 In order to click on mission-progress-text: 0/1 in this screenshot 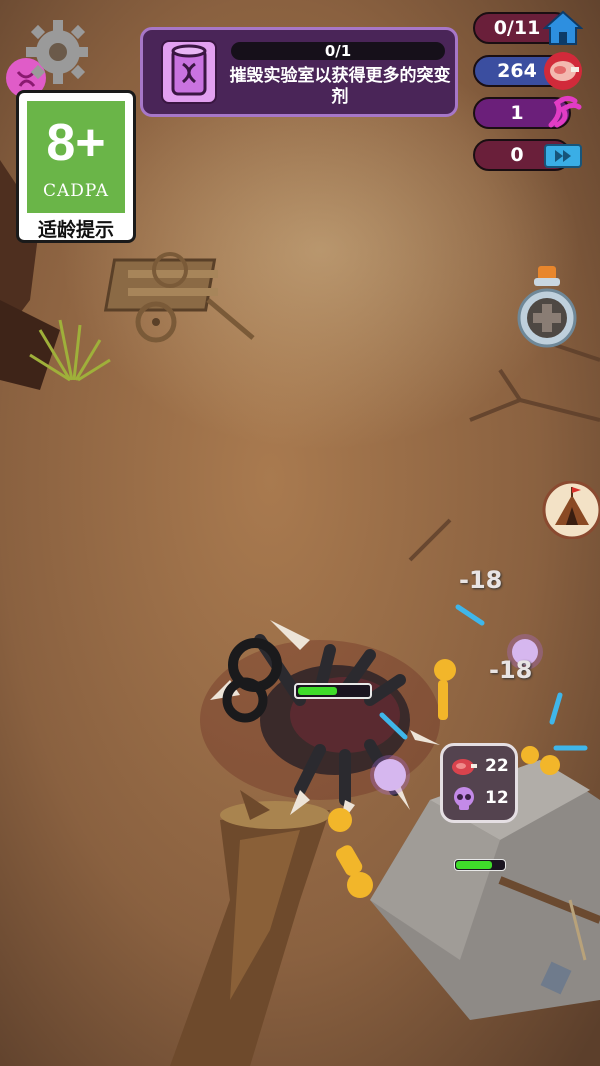, I will do `click(338, 51)`.